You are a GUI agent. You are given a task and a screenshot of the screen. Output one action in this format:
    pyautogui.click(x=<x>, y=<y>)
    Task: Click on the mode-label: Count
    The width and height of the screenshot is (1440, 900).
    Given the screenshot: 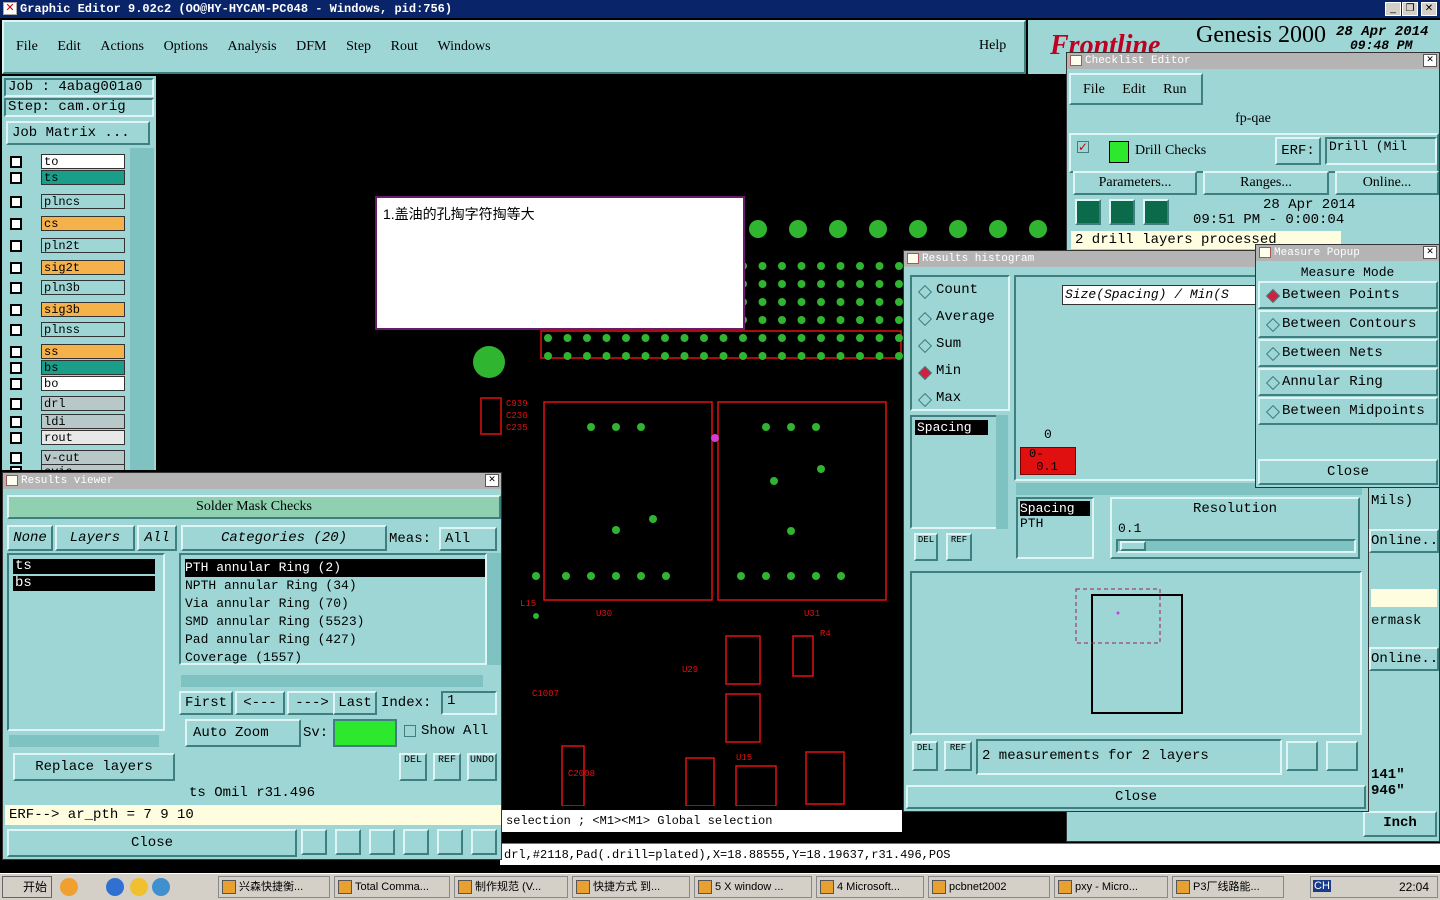 What is the action you would take?
    pyautogui.click(x=957, y=290)
    